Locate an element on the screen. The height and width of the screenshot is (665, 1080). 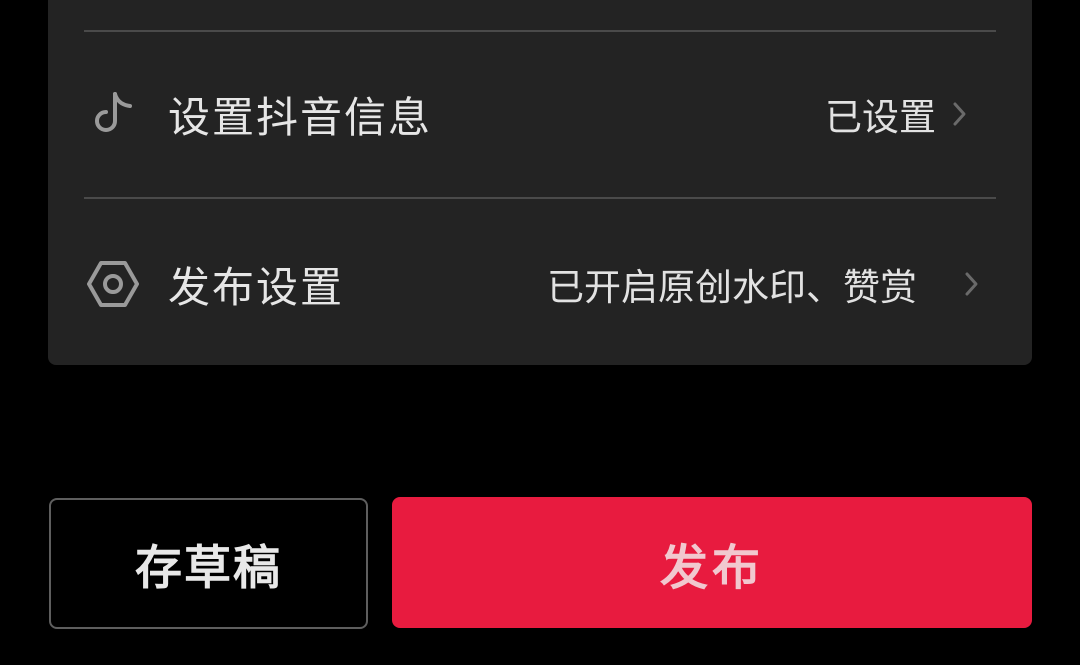
publish-settings-label: 发布设置 is located at coordinates (256, 287).